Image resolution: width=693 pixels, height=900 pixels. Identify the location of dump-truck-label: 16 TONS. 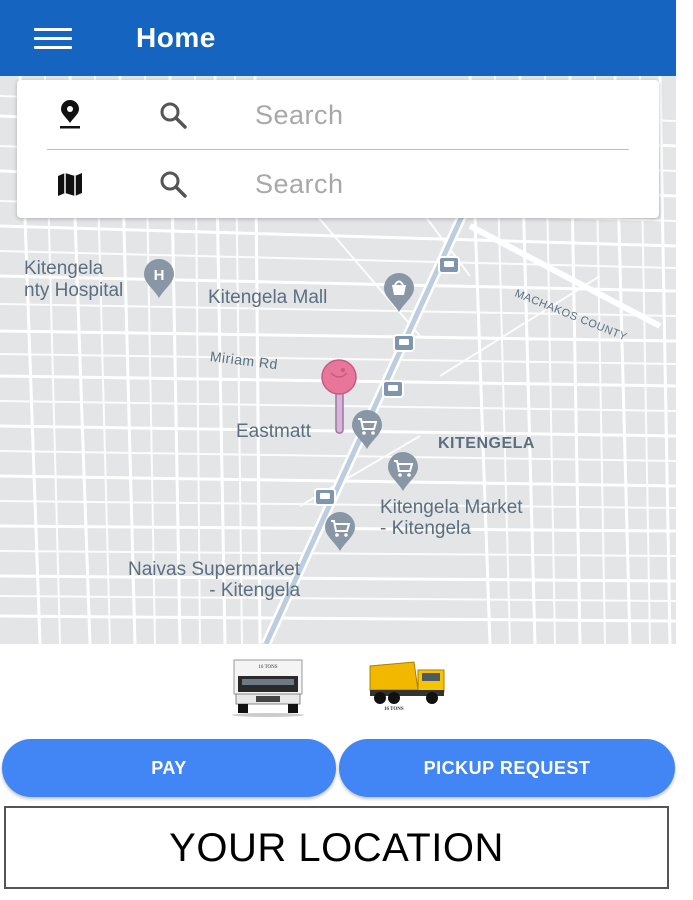
(394, 709).